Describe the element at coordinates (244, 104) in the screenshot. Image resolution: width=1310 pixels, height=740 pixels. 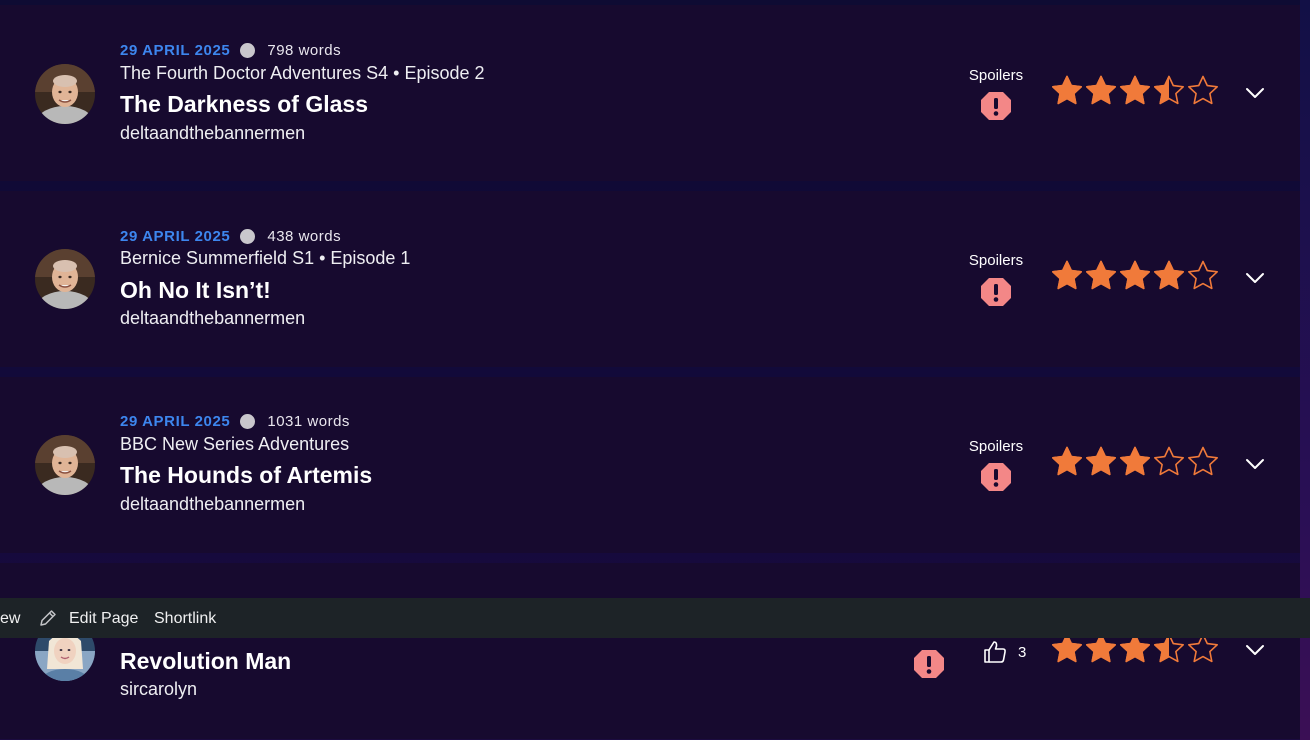
I see `review-title: The Darkness of Glass` at that location.